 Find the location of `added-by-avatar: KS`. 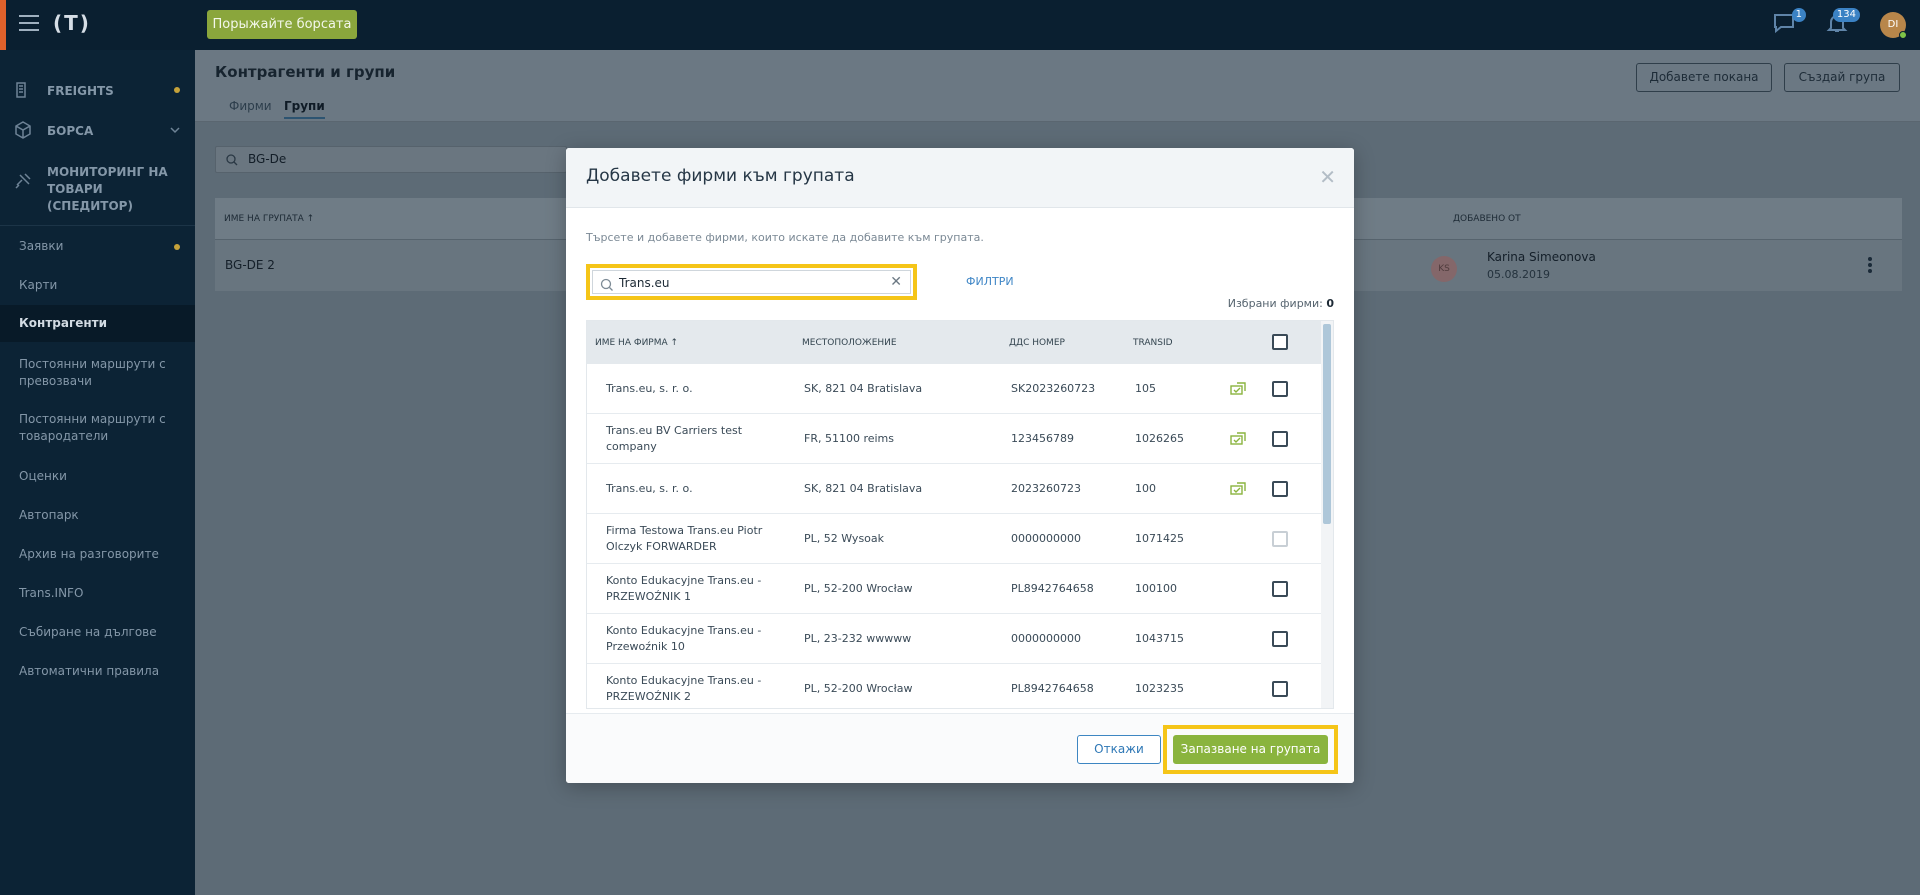

added-by-avatar: KS is located at coordinates (1444, 269).